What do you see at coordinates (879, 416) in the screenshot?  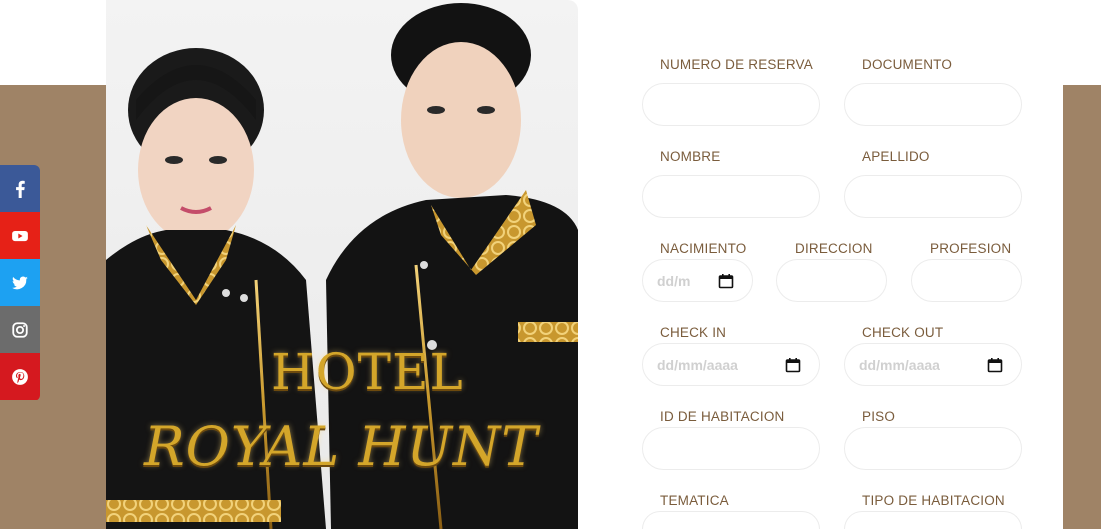 I see `piso-label: PISO` at bounding box center [879, 416].